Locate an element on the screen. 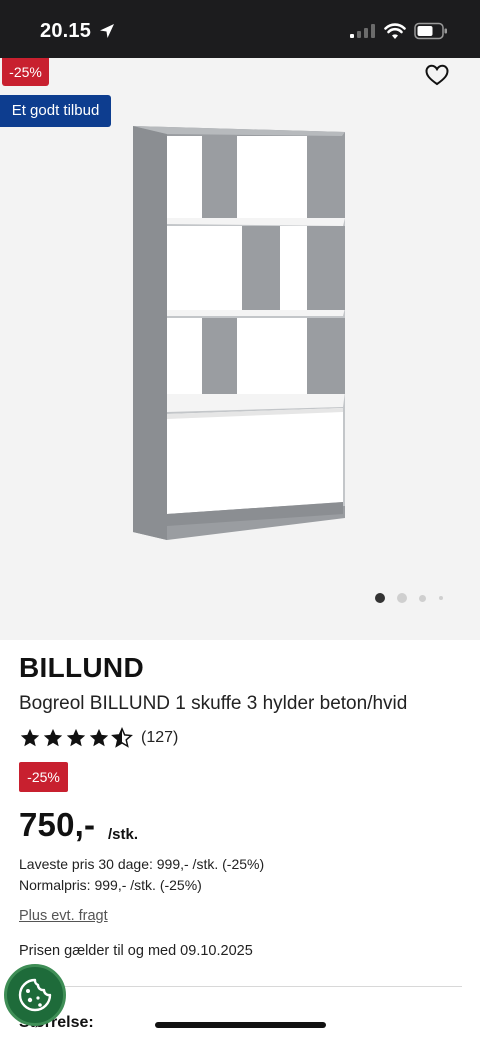 This screenshot has height=1039, width=480. offer-badge: Et godt tilbud is located at coordinates (55, 111).